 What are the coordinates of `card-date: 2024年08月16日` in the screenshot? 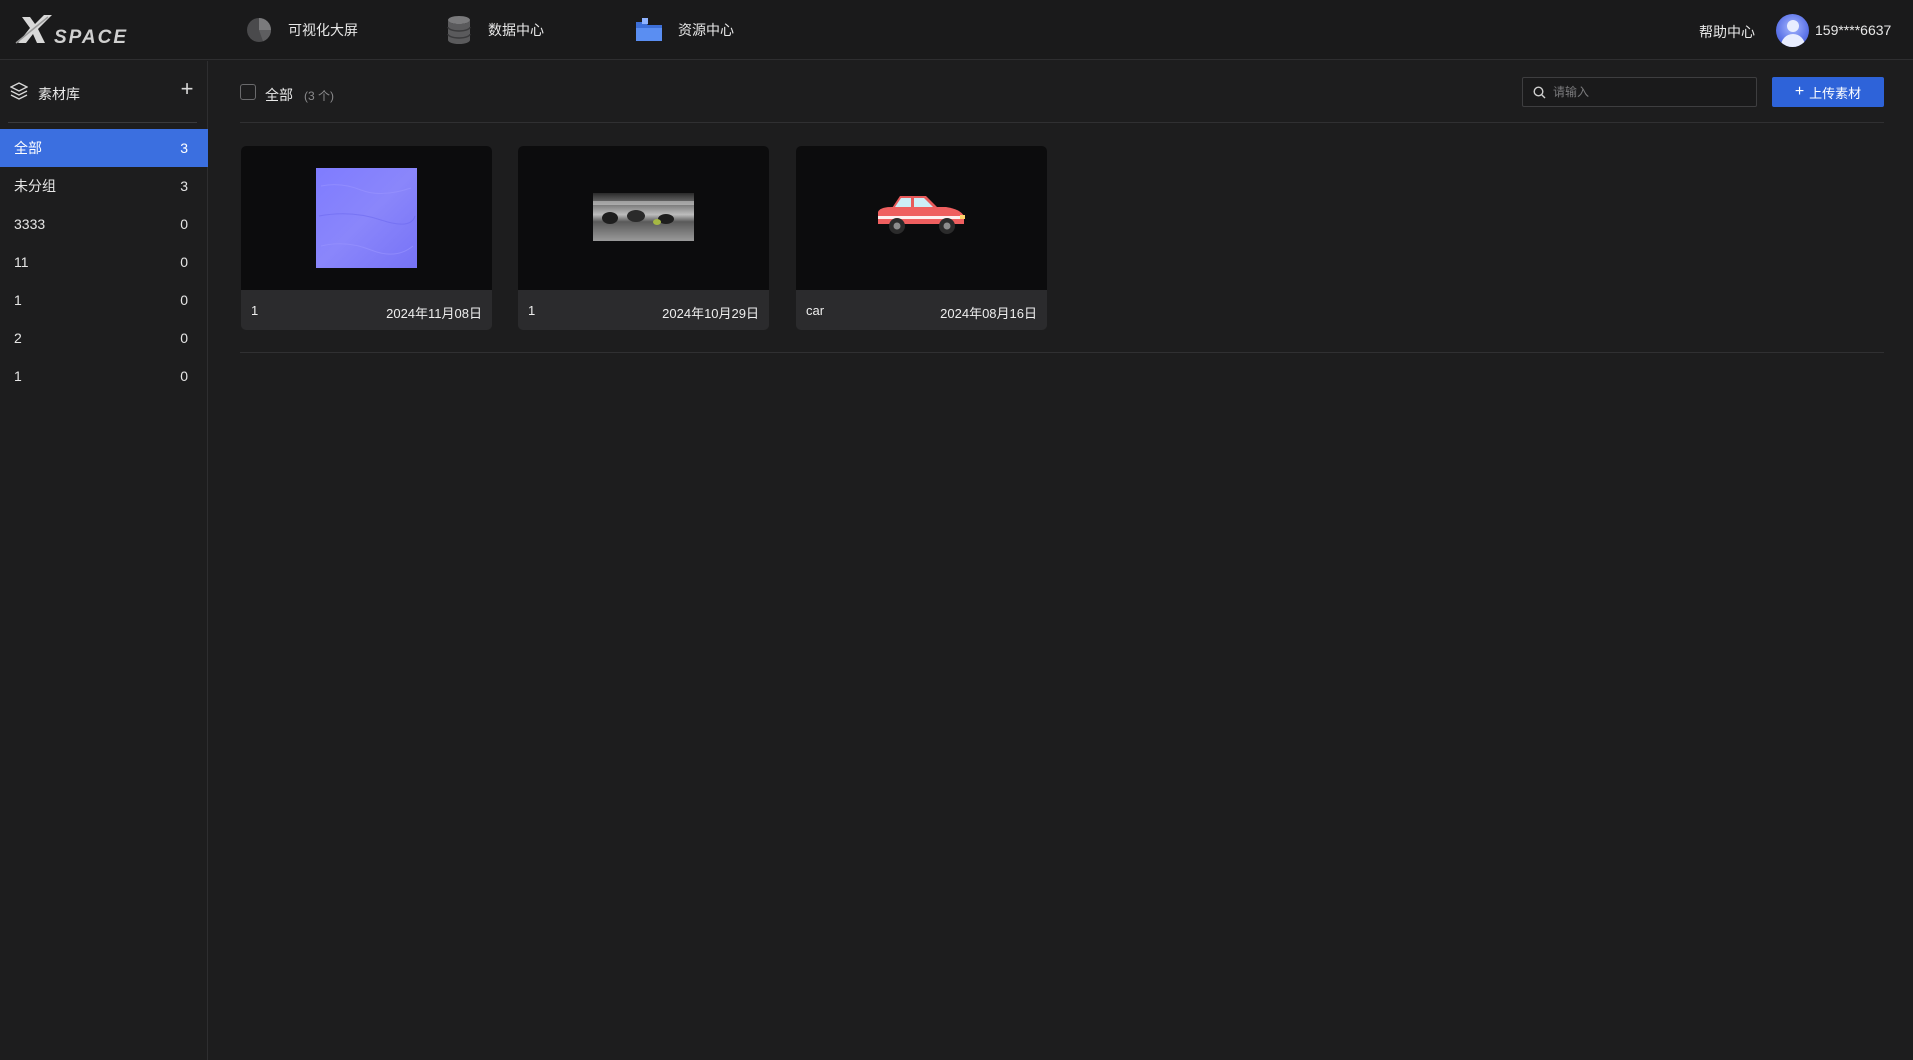 It's located at (988, 313).